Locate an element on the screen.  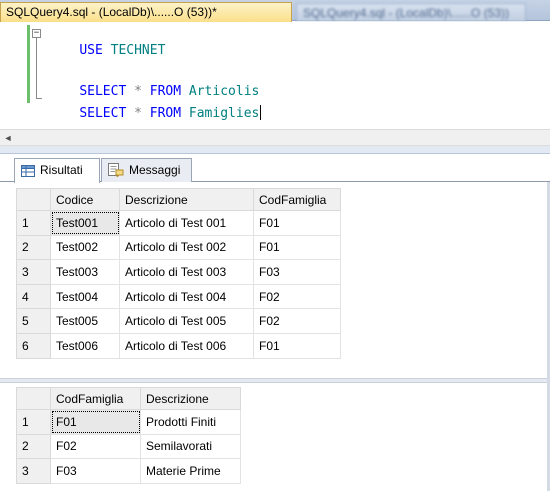
collapse-icon: − is located at coordinates (36, 33).